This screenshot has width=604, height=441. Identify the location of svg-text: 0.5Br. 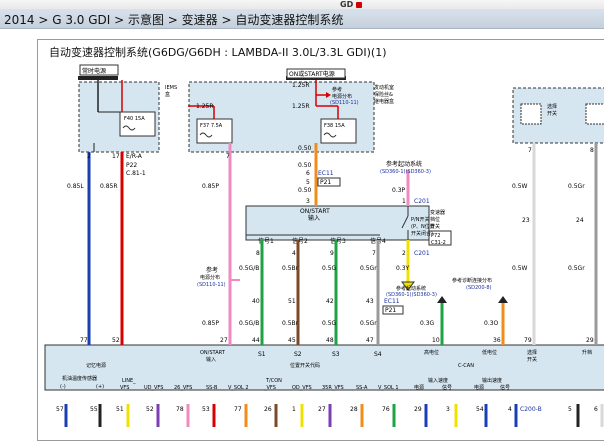
(290, 268).